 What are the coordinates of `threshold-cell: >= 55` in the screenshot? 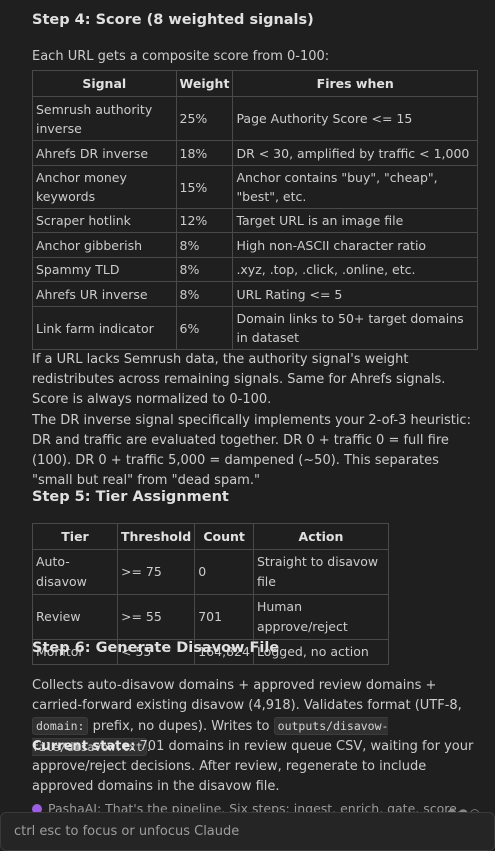 It's located at (156, 617).